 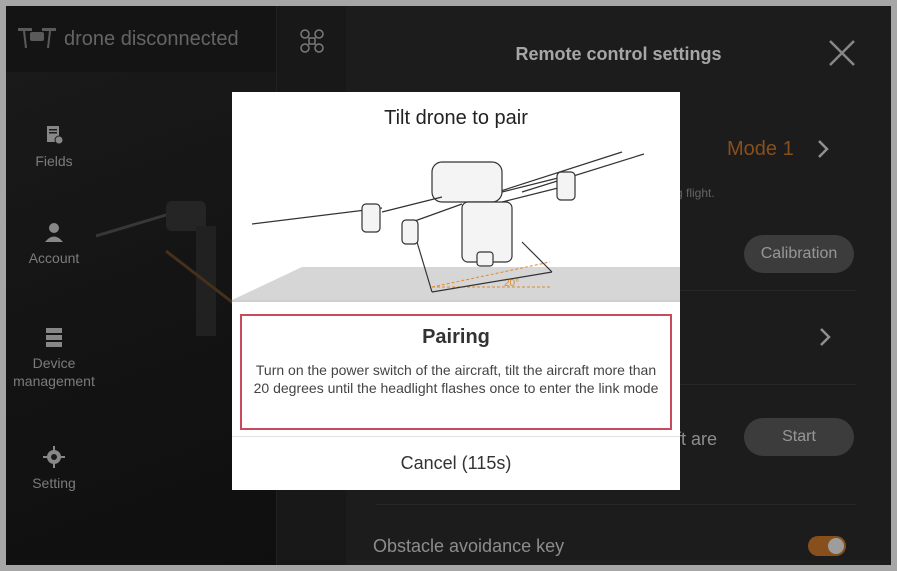 What do you see at coordinates (456, 226) in the screenshot?
I see `tilt-drone-illustration: 20°` at bounding box center [456, 226].